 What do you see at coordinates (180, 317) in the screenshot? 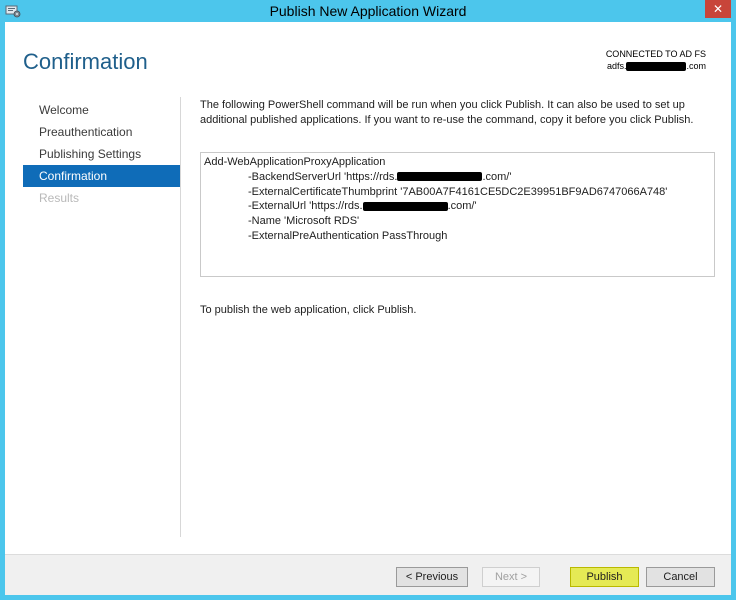
I see `nav-divider` at bounding box center [180, 317].